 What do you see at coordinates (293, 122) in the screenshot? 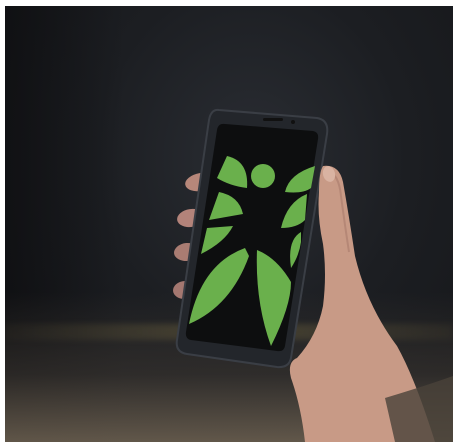
I see `front-camera` at bounding box center [293, 122].